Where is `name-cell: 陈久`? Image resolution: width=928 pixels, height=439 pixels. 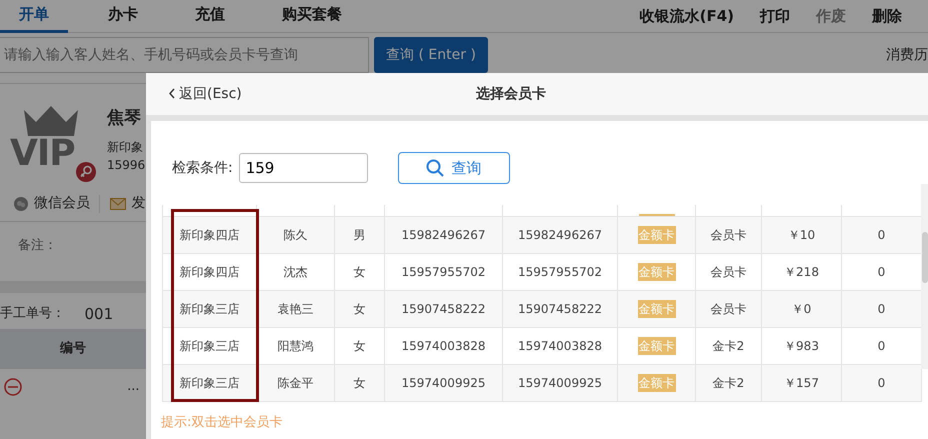 name-cell: 陈久 is located at coordinates (295, 235).